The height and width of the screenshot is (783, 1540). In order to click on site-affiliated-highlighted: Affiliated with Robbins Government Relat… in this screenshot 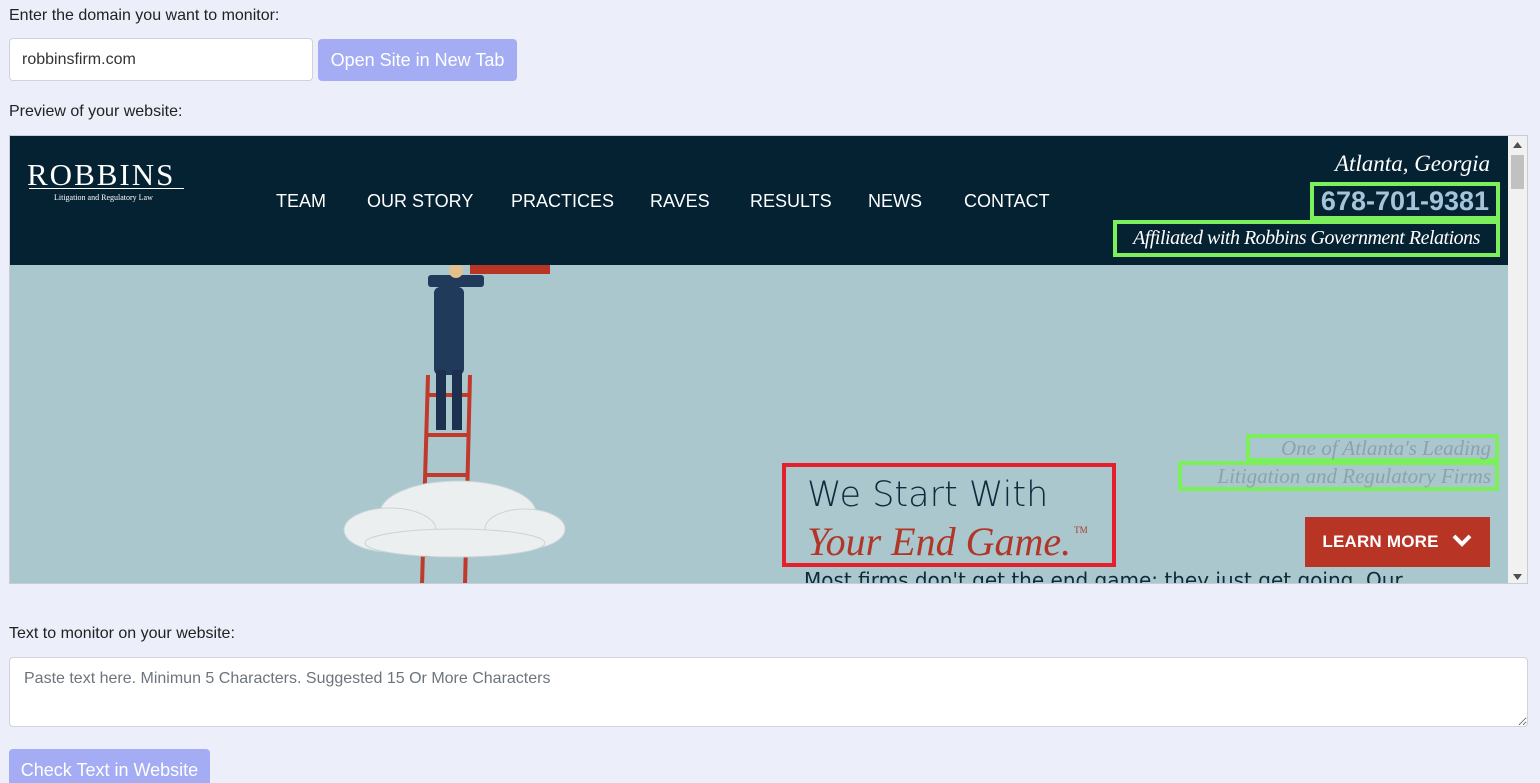, I will do `click(1306, 238)`.